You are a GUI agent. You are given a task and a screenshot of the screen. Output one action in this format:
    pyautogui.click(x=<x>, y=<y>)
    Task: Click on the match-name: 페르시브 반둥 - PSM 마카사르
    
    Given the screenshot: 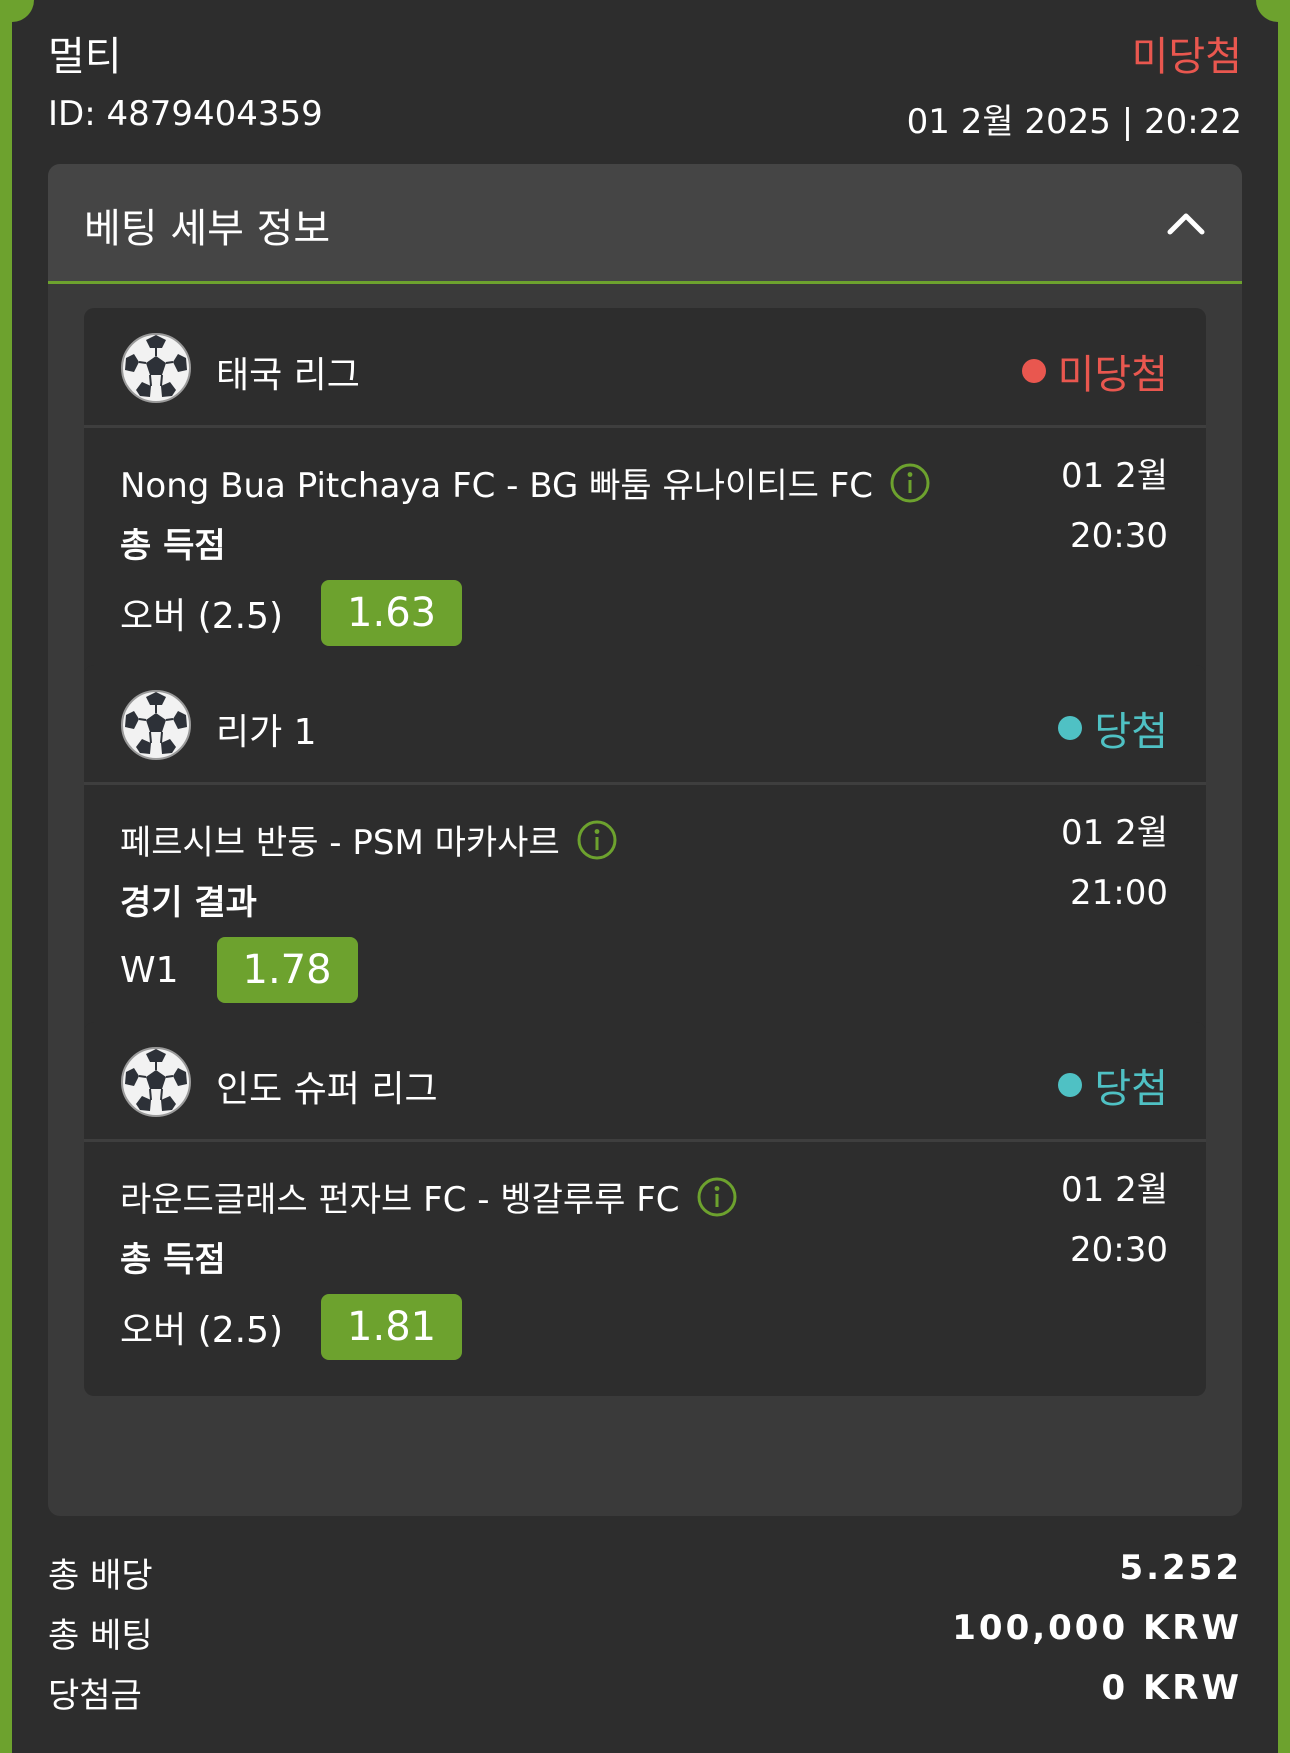 What is the action you would take?
    pyautogui.click(x=340, y=843)
    